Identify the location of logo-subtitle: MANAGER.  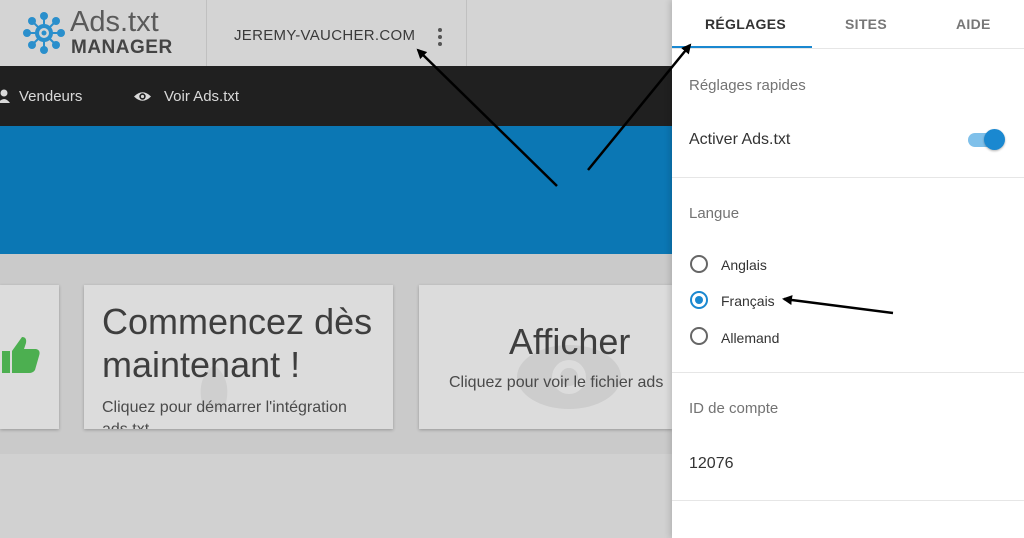
(122, 47).